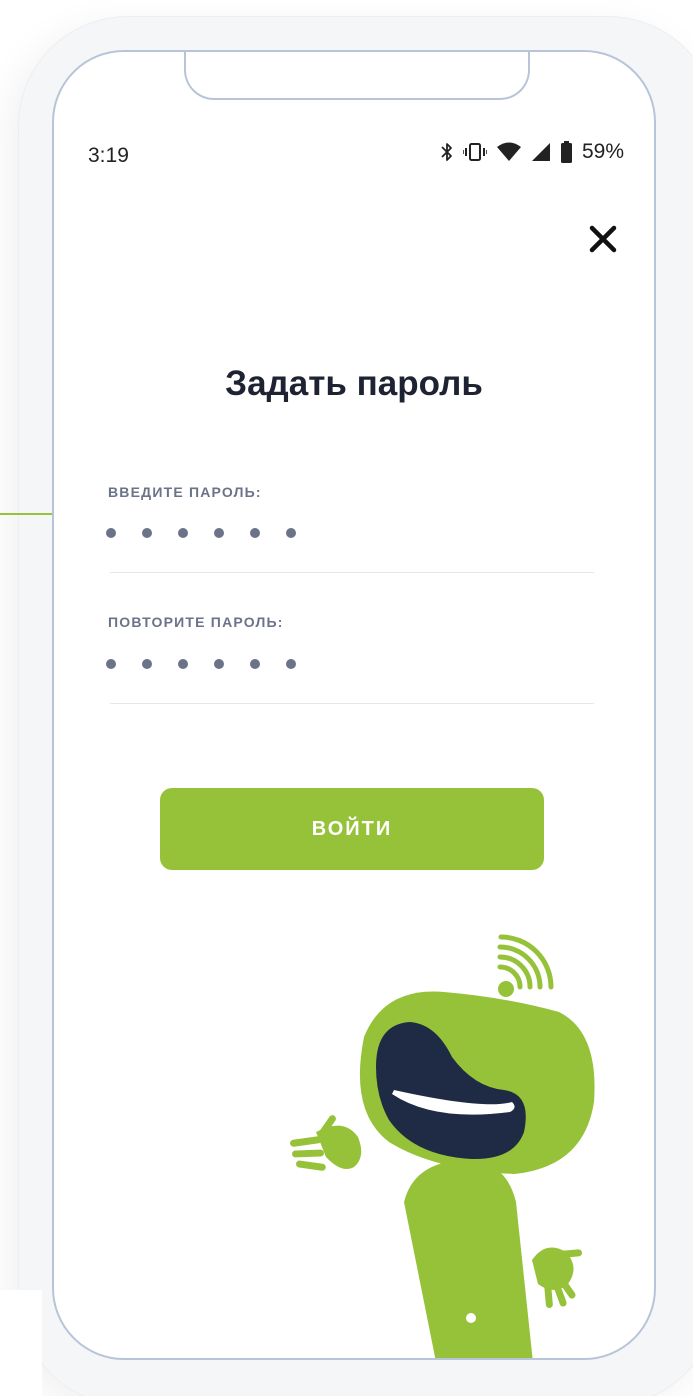 The height and width of the screenshot is (1396, 693). Describe the element at coordinates (21, 1343) in the screenshot. I see `background-patch` at that location.